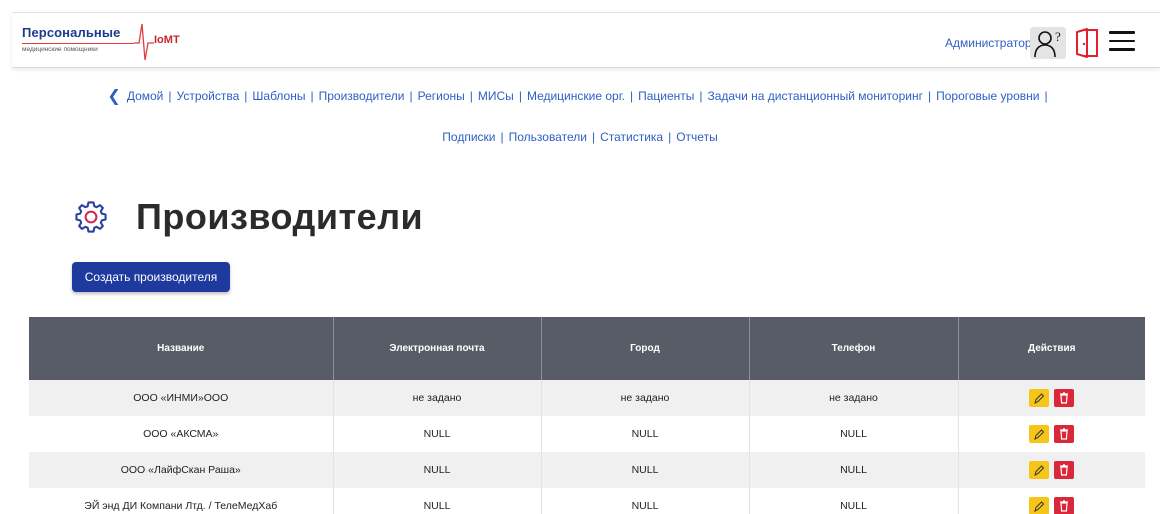  I want to click on nav-link-medical-orgs: Медицинские орг., so click(576, 96).